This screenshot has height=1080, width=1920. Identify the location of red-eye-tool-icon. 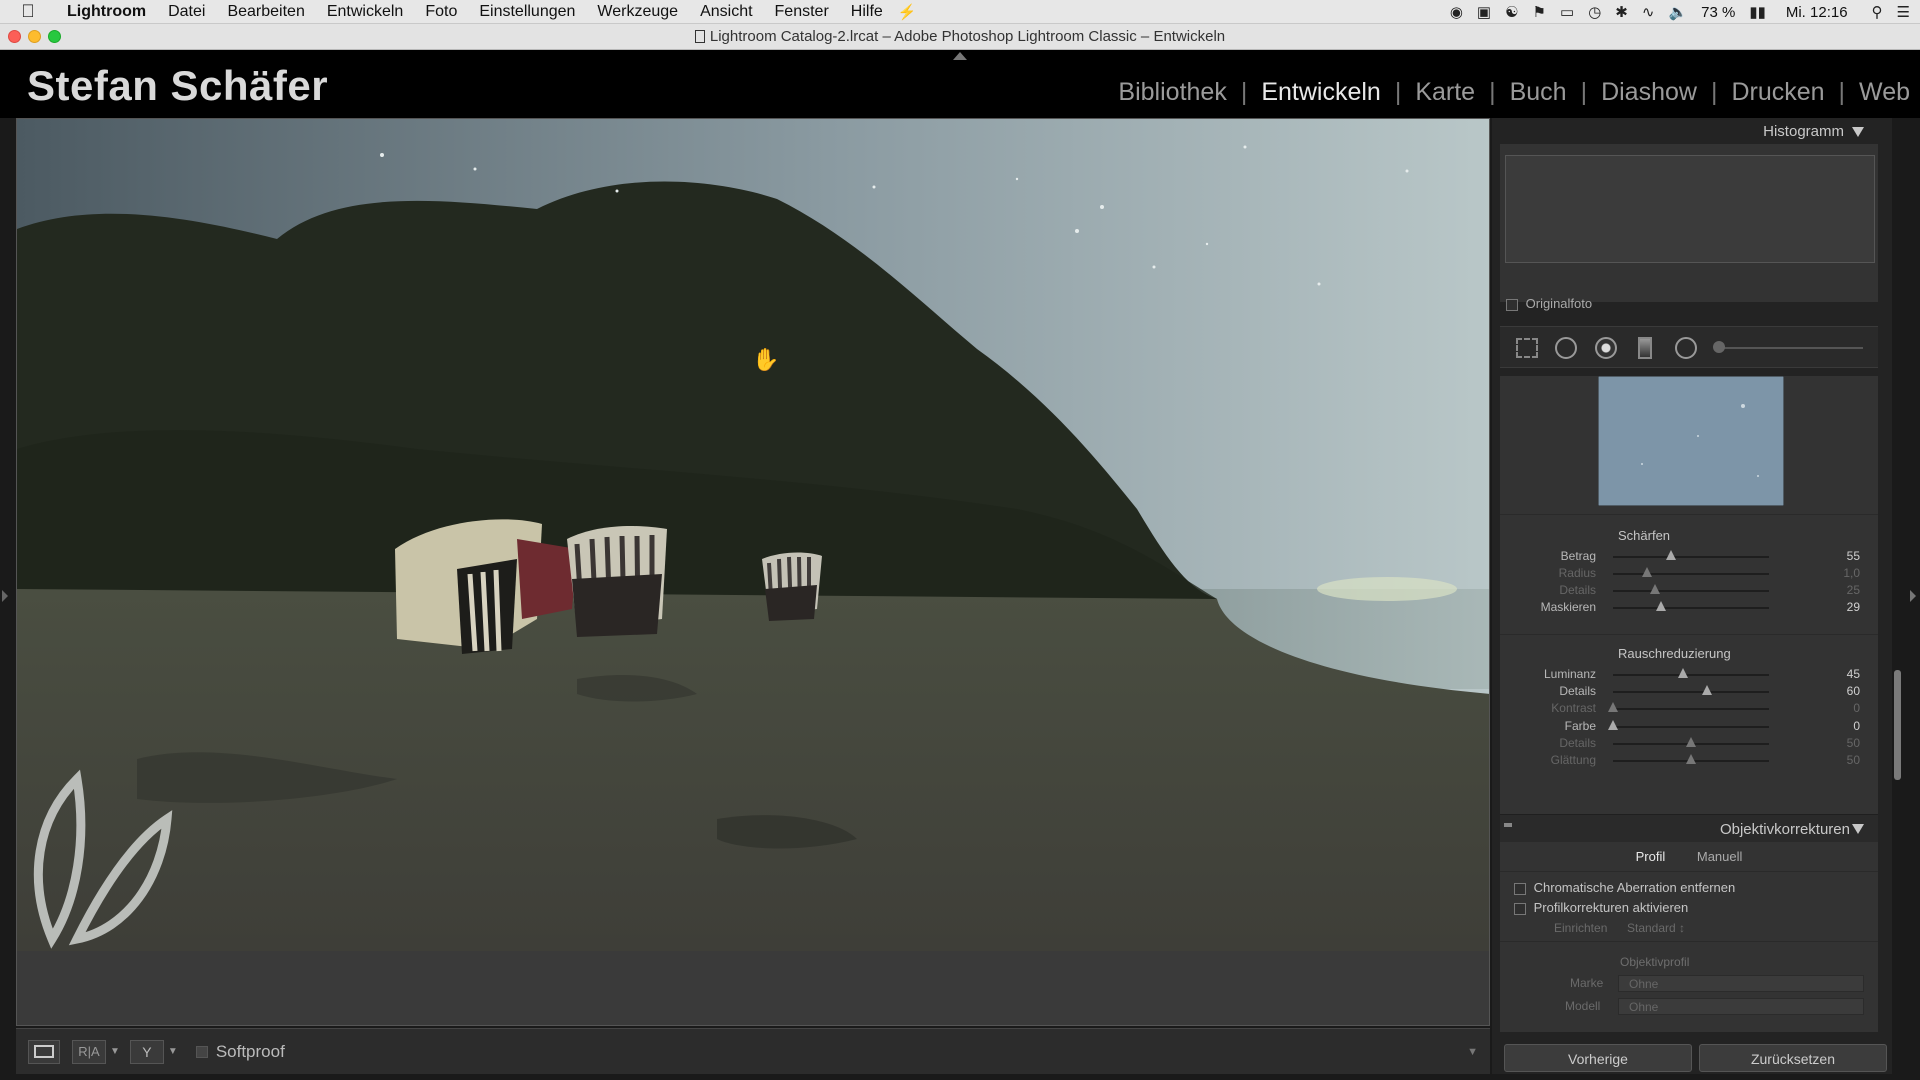
(1606, 348).